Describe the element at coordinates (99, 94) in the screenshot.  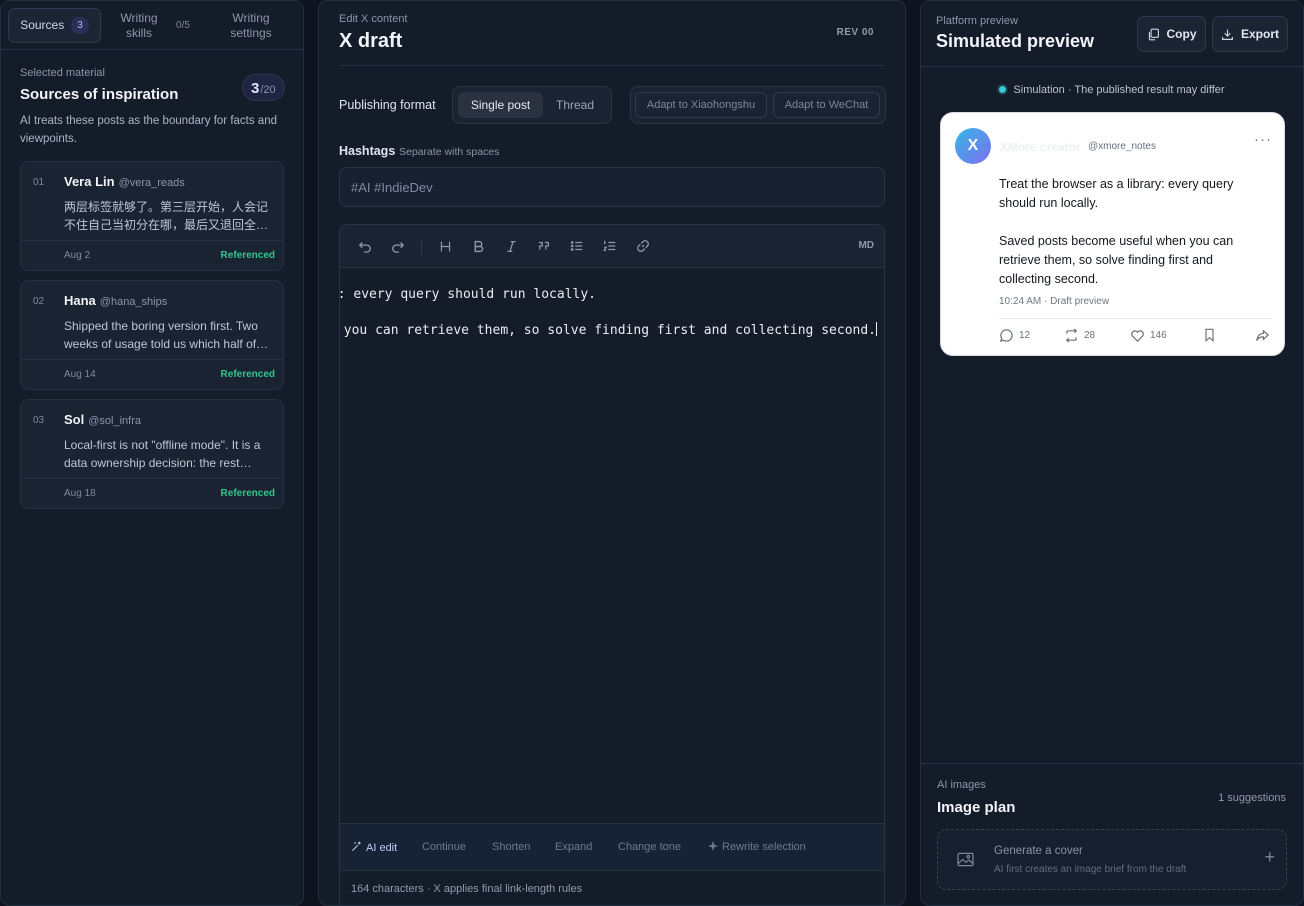
I see `sources-title: Sources of inspiration` at that location.